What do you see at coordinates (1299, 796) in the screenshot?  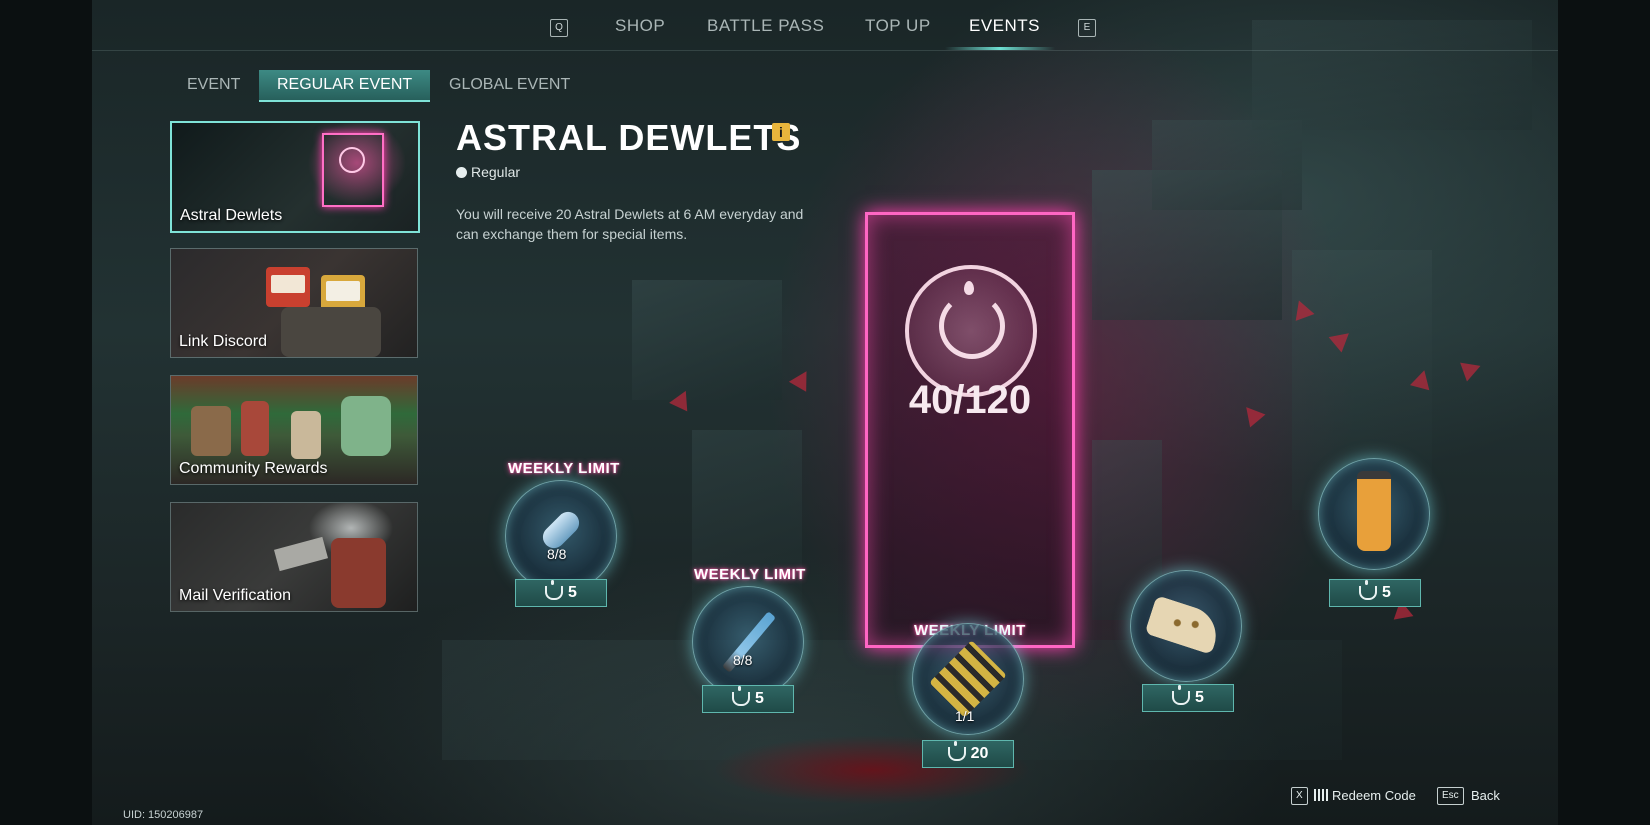 I see `key-hint-redeem: X` at bounding box center [1299, 796].